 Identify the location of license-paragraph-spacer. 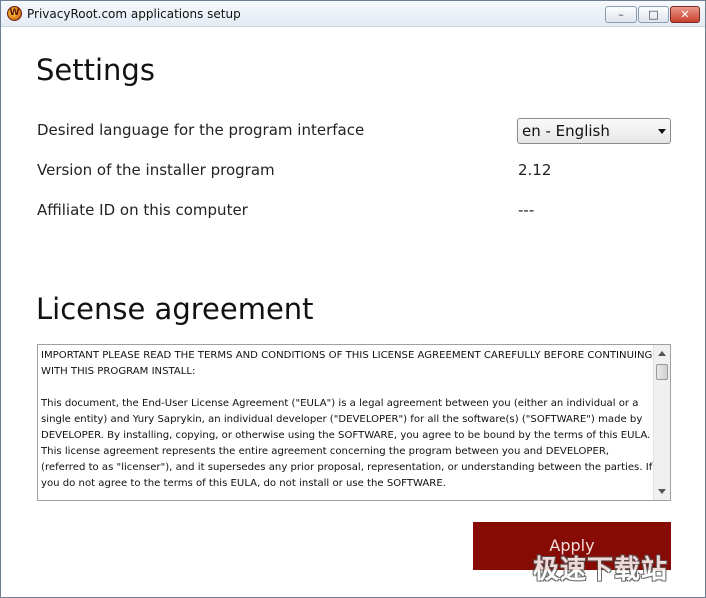
(348, 388).